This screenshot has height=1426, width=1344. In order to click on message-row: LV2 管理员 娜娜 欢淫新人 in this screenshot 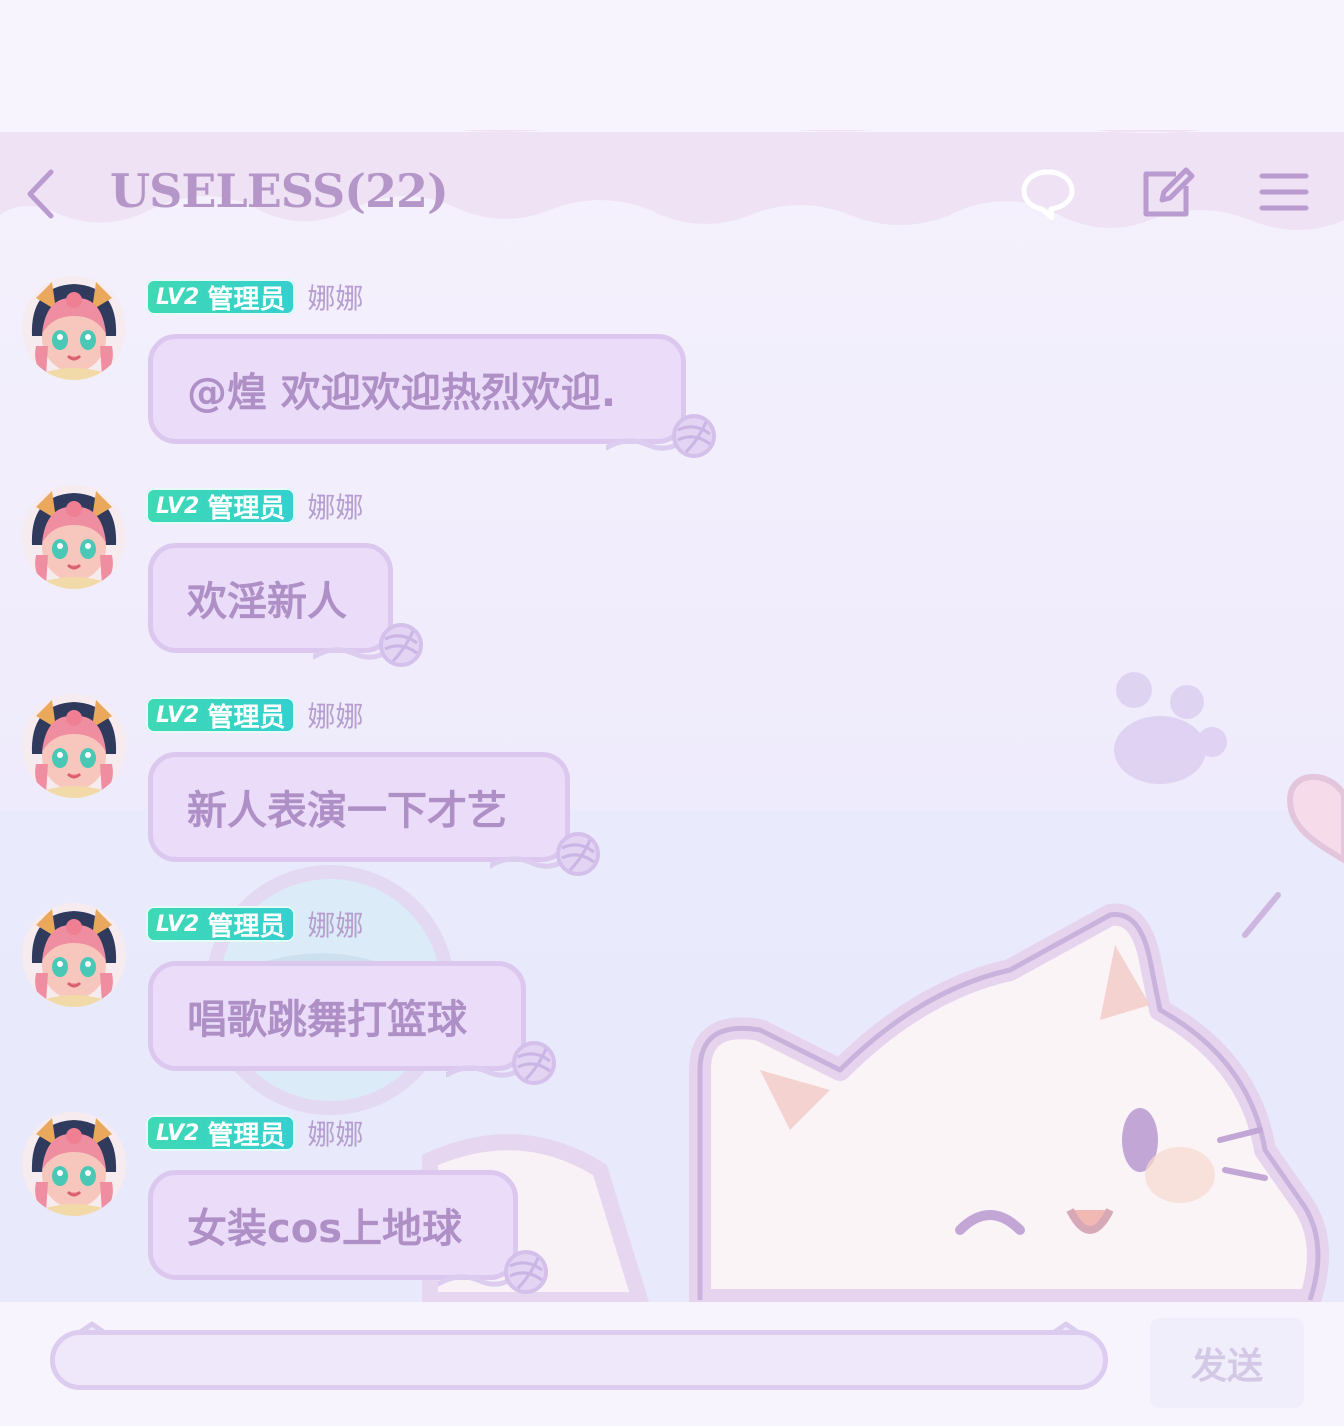, I will do `click(672, 580)`.